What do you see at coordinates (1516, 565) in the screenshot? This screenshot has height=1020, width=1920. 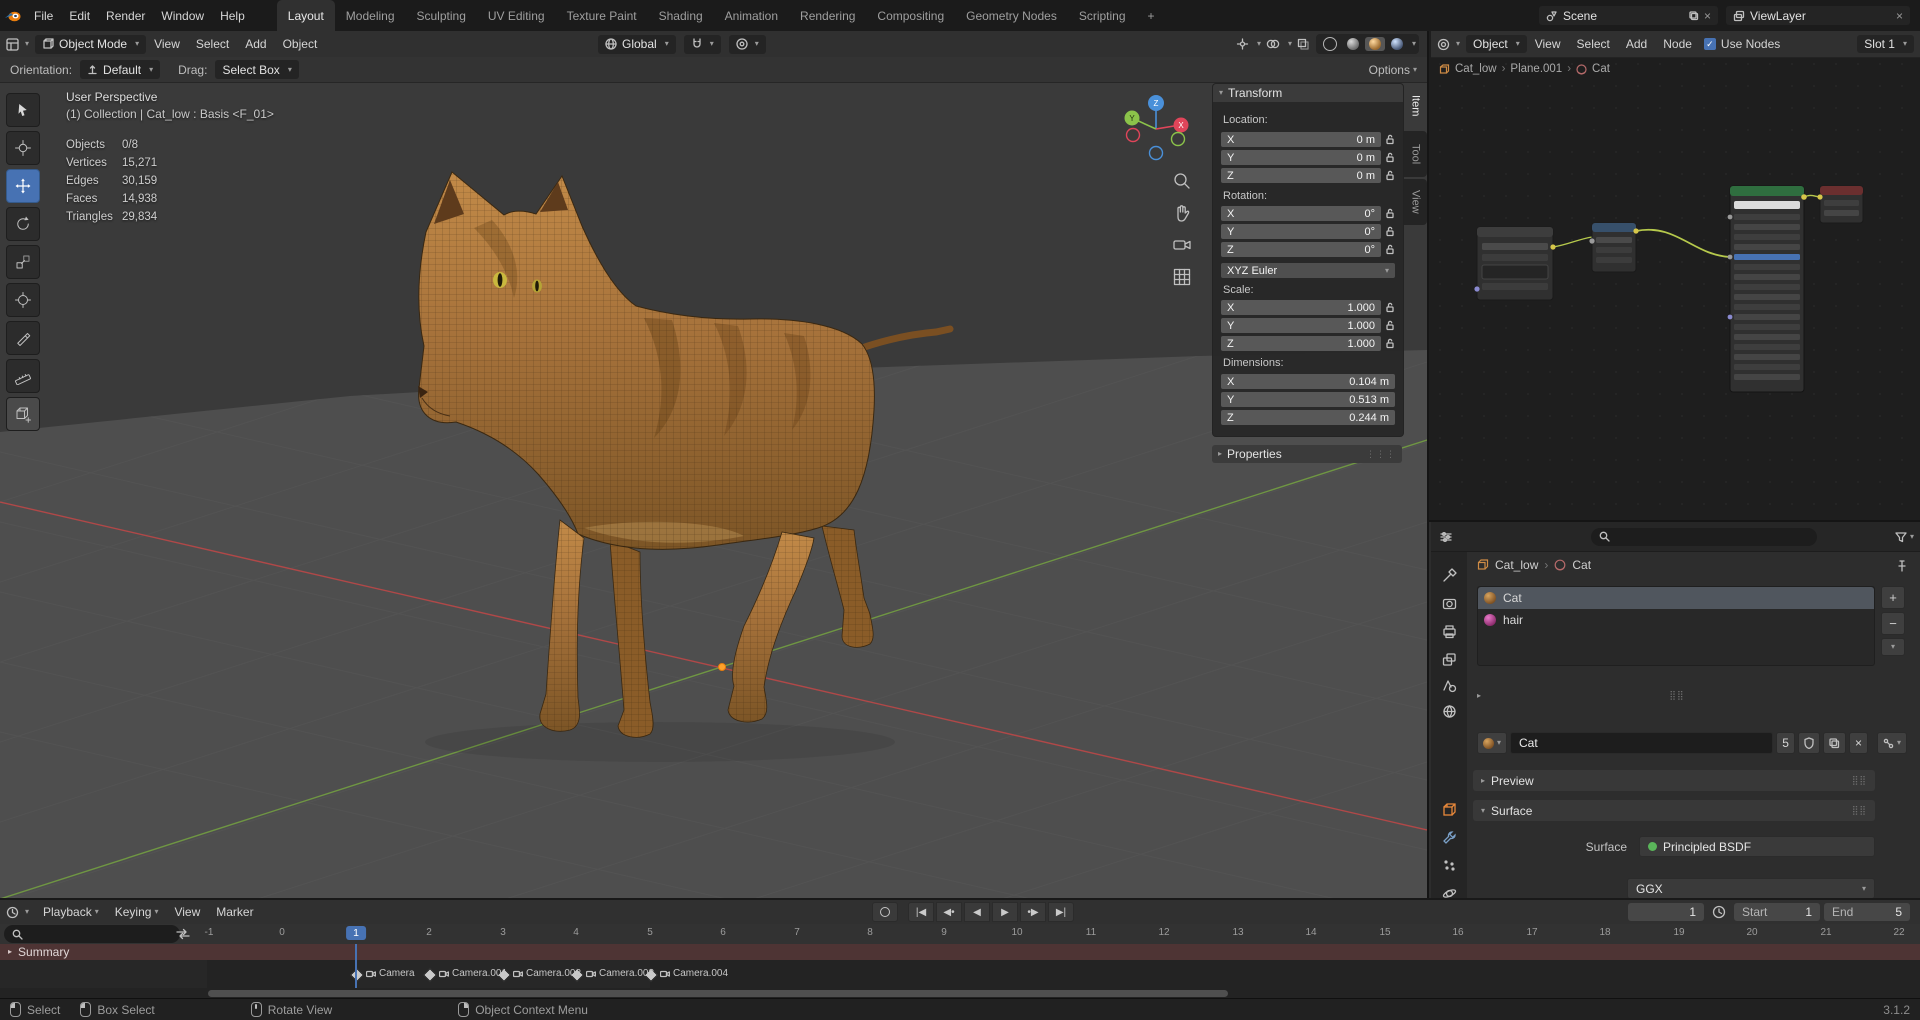 I see `breadcrumb-object: Cat_low` at bounding box center [1516, 565].